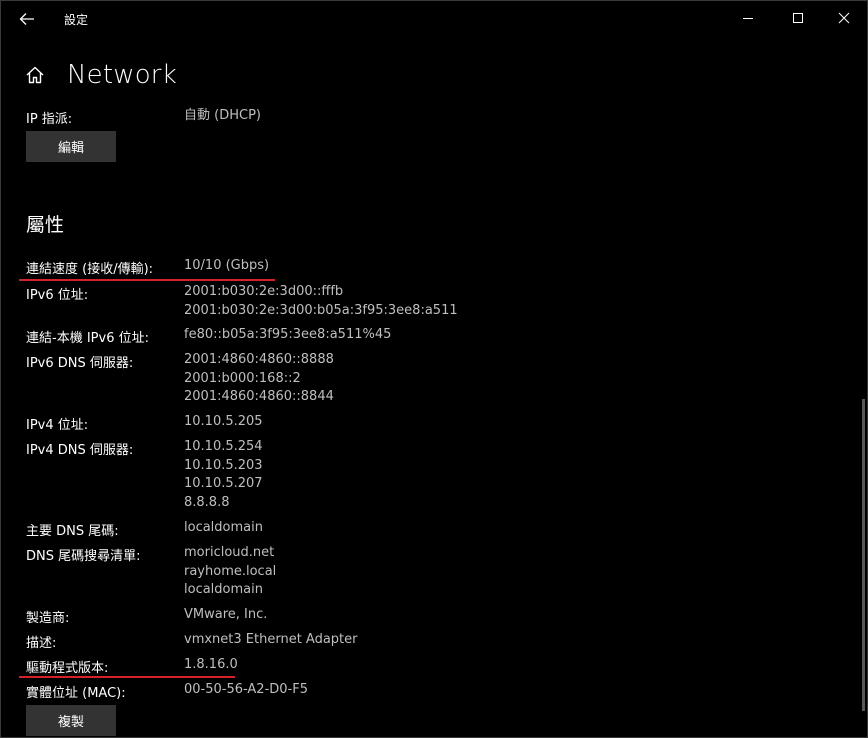  Describe the element at coordinates (242, 378) in the screenshot. I see `ipv6-dns-value: 2001:b000:168::2` at that location.